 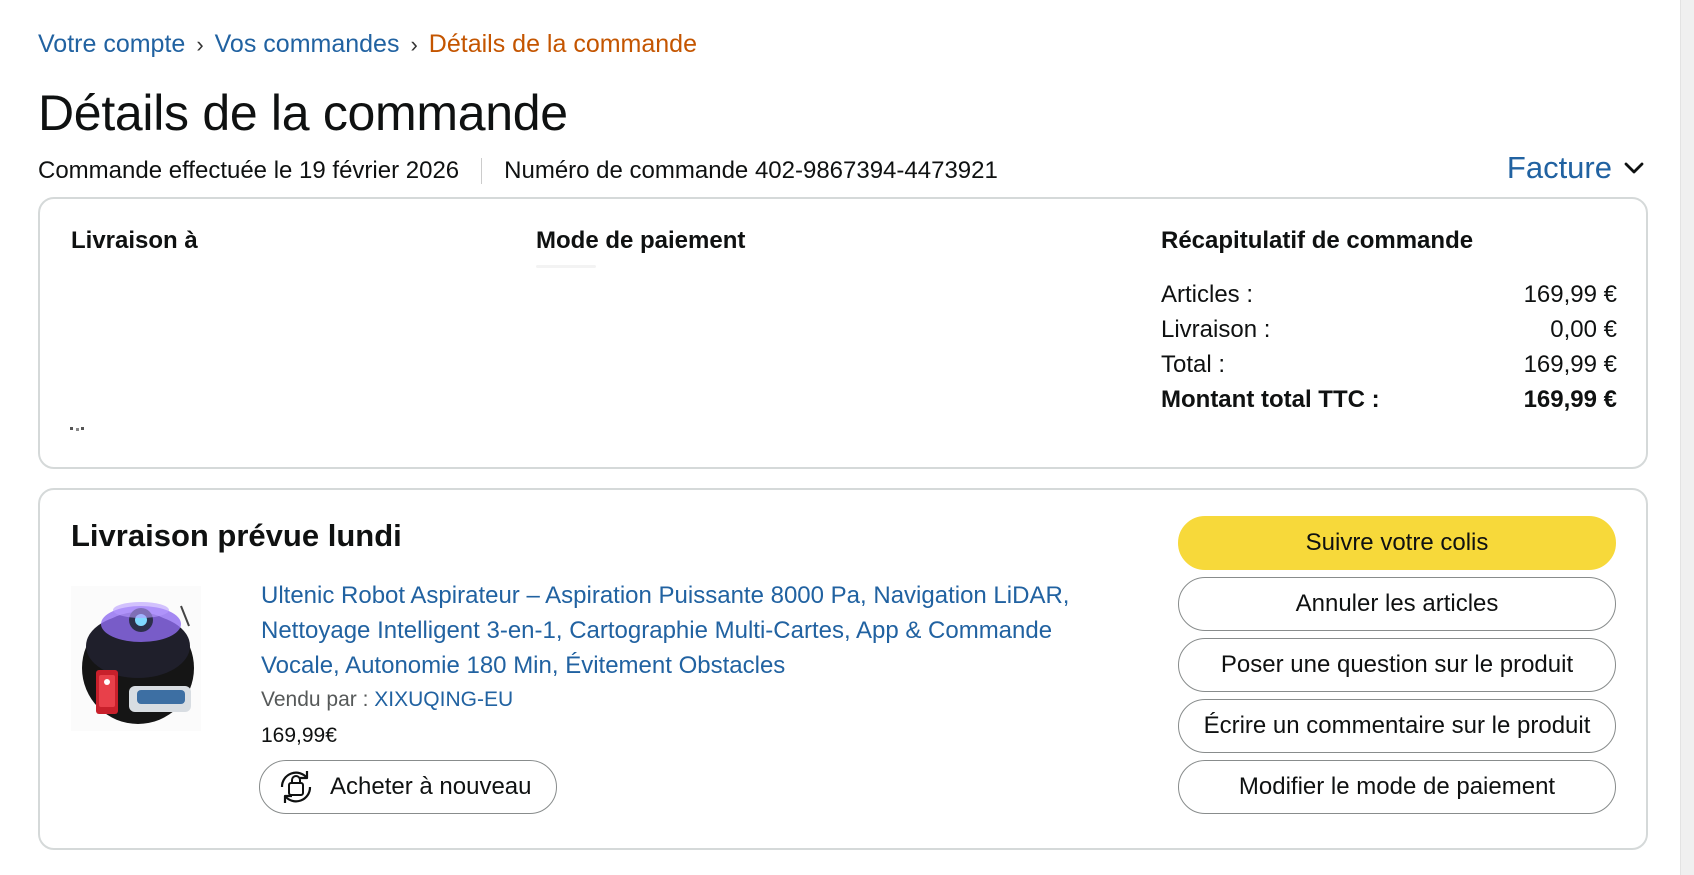 What do you see at coordinates (1559, 167) in the screenshot?
I see `invoice-label: Facture` at bounding box center [1559, 167].